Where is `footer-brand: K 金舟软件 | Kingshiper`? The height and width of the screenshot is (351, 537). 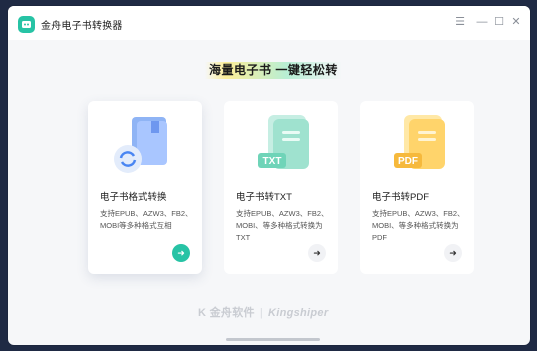
footer-brand: K 金舟软件 | Kingshiper is located at coordinates (263, 313).